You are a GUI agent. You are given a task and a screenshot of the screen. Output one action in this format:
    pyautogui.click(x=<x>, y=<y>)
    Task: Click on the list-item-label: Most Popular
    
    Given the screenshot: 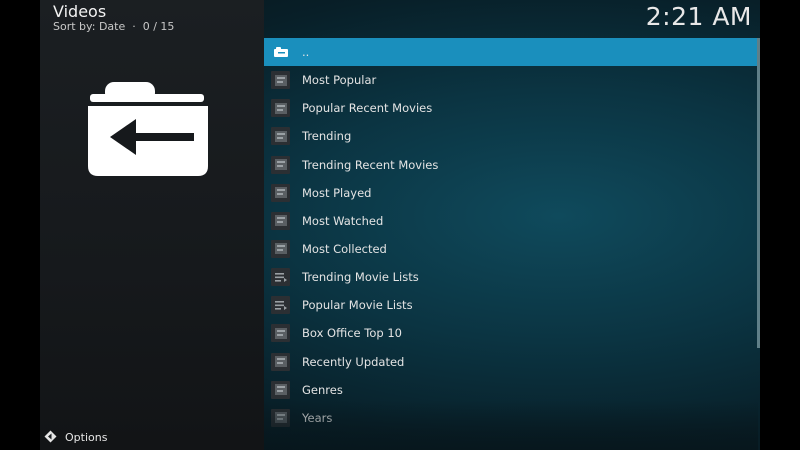 What is the action you would take?
    pyautogui.click(x=339, y=80)
    